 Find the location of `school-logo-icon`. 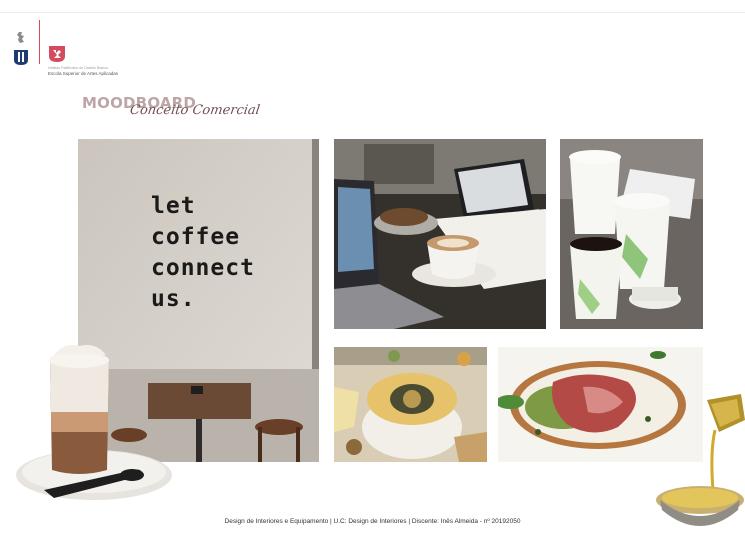

school-logo-icon is located at coordinates (57, 54).